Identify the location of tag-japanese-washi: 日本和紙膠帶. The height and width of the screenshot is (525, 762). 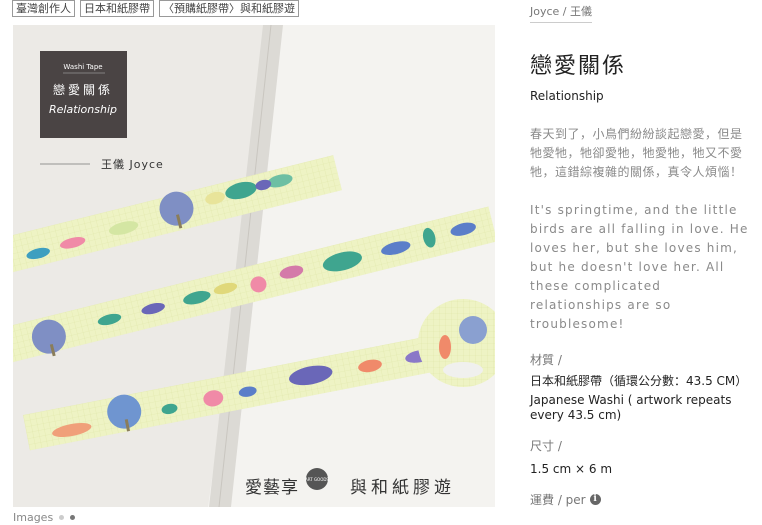
(117, 8).